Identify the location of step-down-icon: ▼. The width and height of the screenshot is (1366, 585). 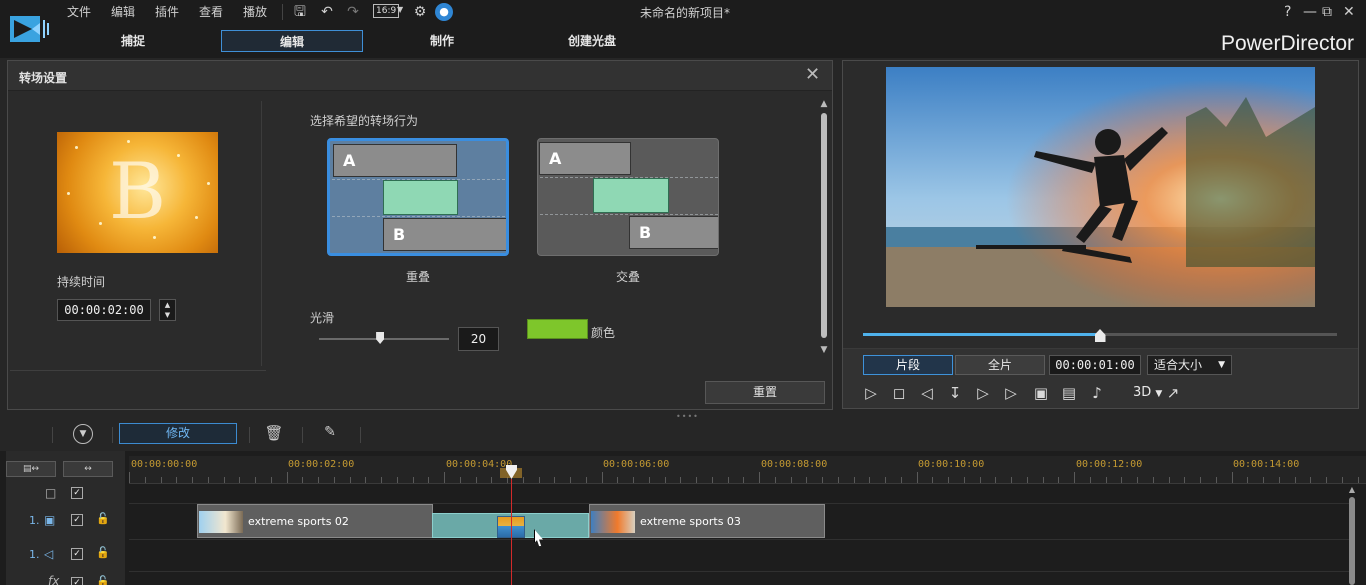
(167, 315).